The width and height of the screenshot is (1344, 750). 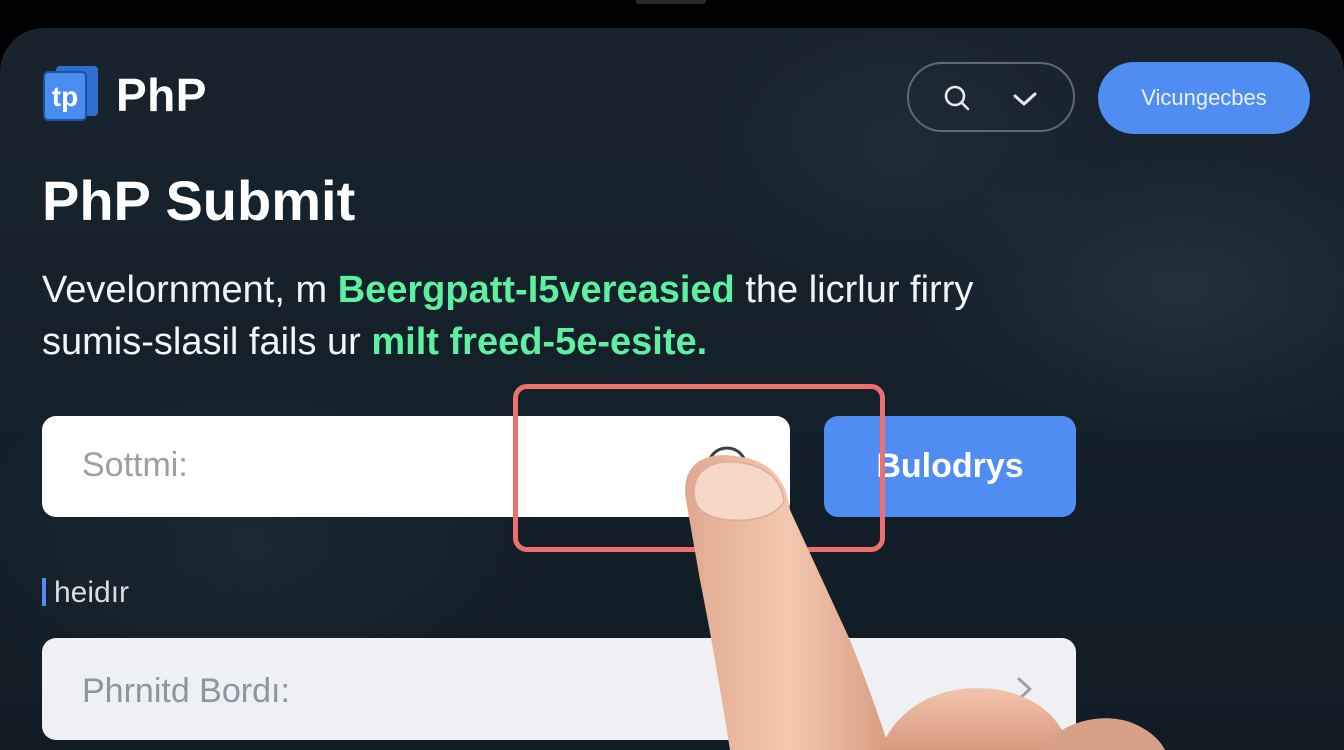 What do you see at coordinates (65, 96) in the screenshot?
I see `logo-glyph: tp` at bounding box center [65, 96].